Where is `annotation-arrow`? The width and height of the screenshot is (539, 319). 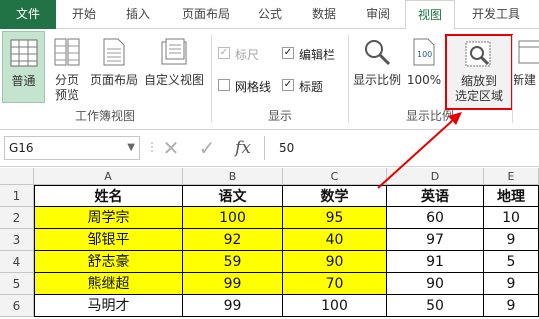 annotation-arrow is located at coordinates (419, 150).